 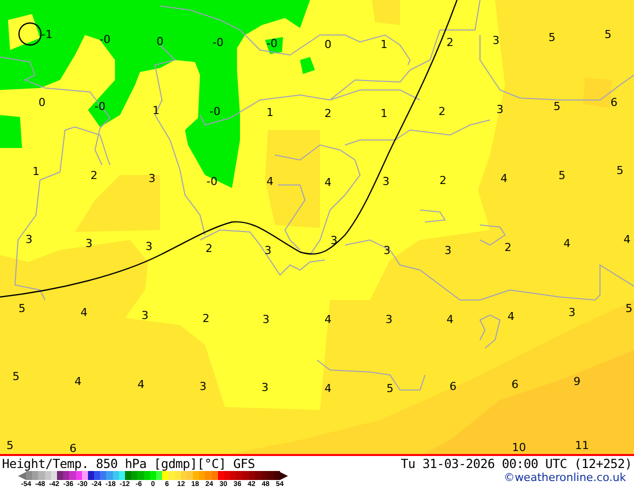 I want to click on credit-link: ©weatheronline.co.uk, so click(x=565, y=477).